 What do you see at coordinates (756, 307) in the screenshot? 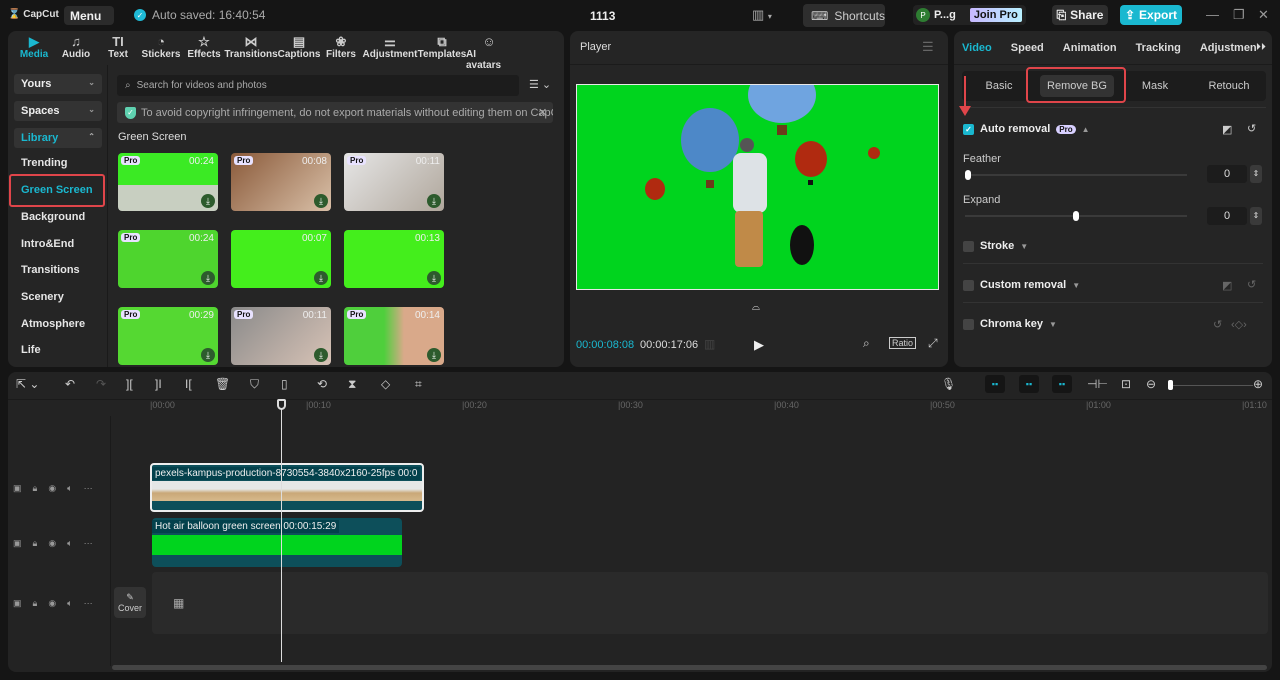
I see `collapse-icon: ⌓` at bounding box center [756, 307].